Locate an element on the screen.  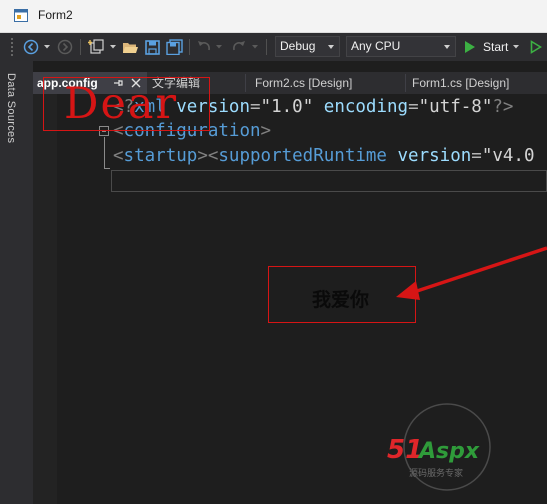
svg-text: Aspx is located at coordinates (448, 451).